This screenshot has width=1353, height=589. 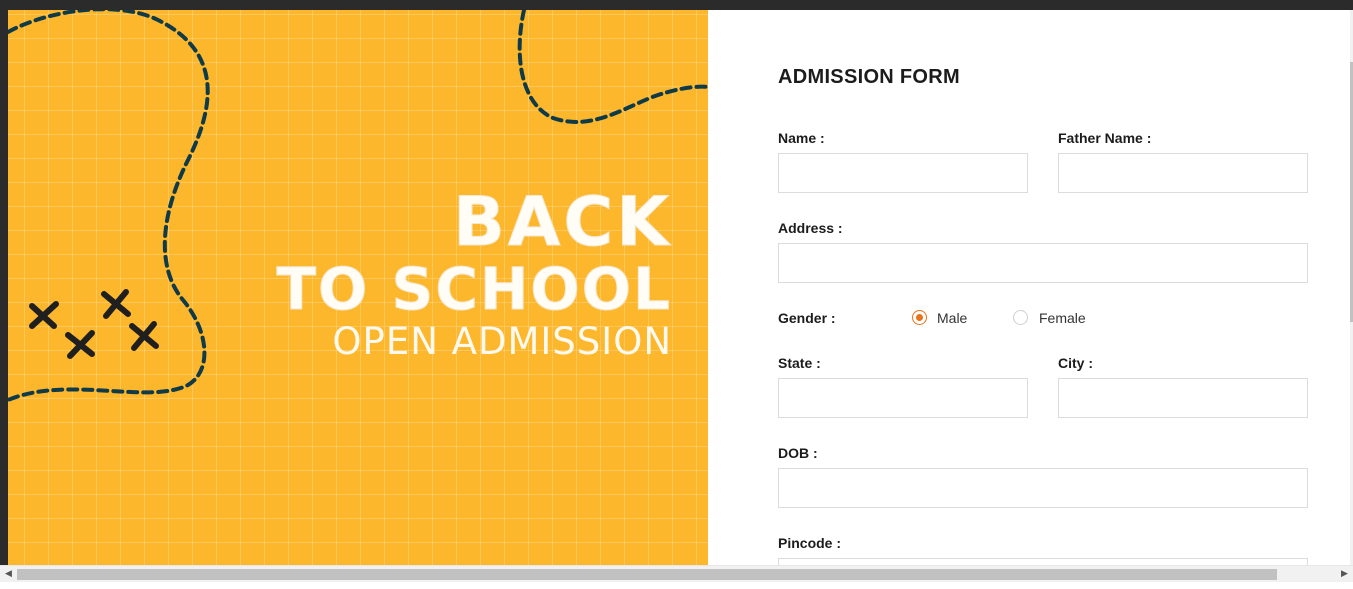 What do you see at coordinates (1183, 173) in the screenshot?
I see `father-name-input` at bounding box center [1183, 173].